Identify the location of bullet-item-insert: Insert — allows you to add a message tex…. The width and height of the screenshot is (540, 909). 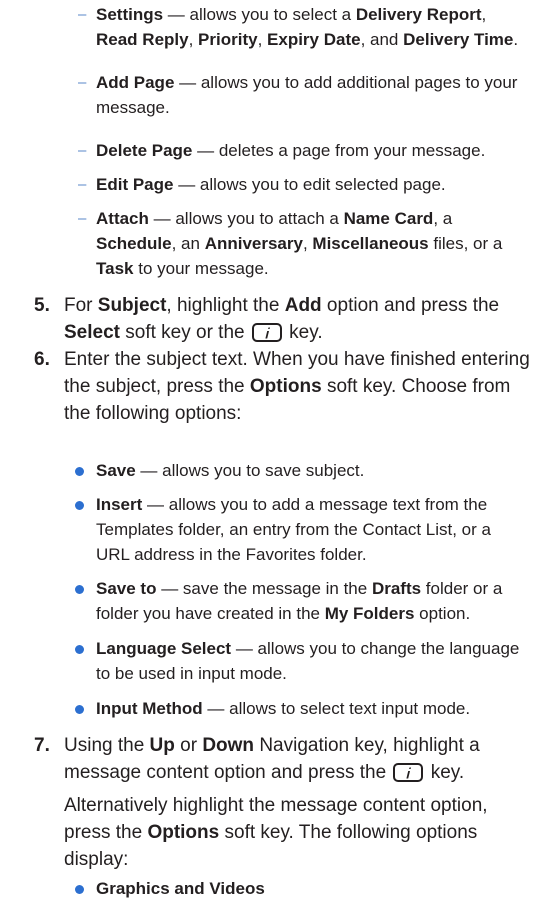
(301, 529).